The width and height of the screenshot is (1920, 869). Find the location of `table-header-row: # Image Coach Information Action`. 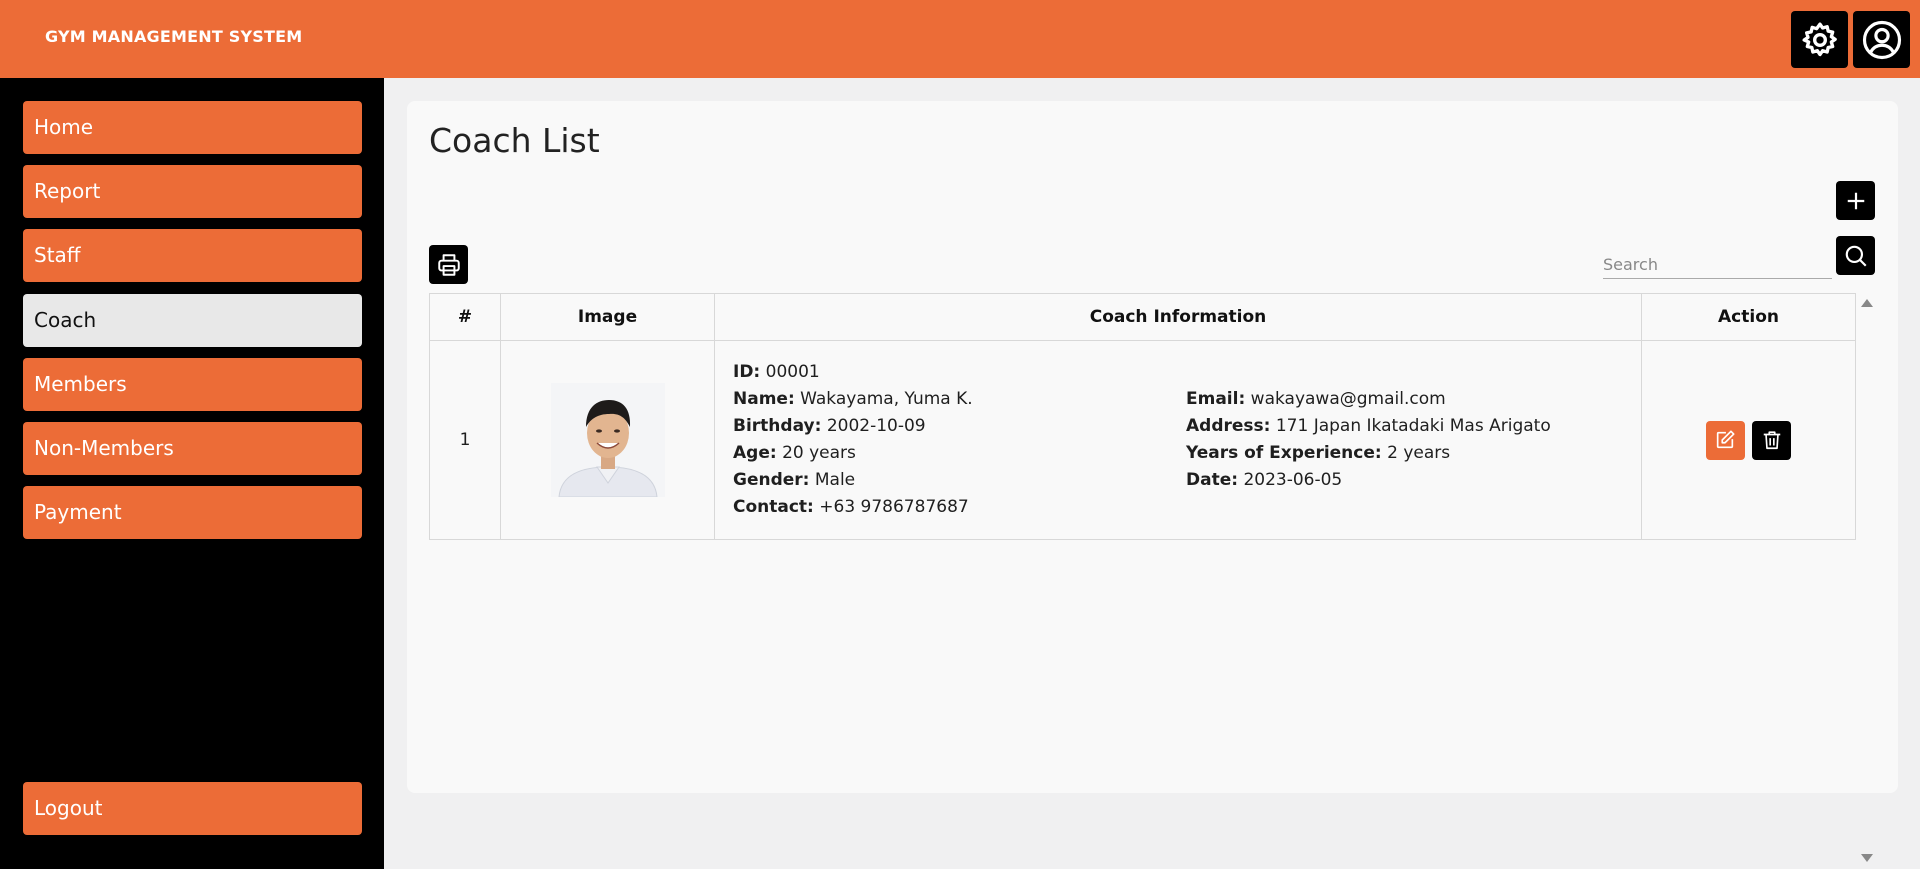

table-header-row: # Image Coach Information Action is located at coordinates (1142, 317).